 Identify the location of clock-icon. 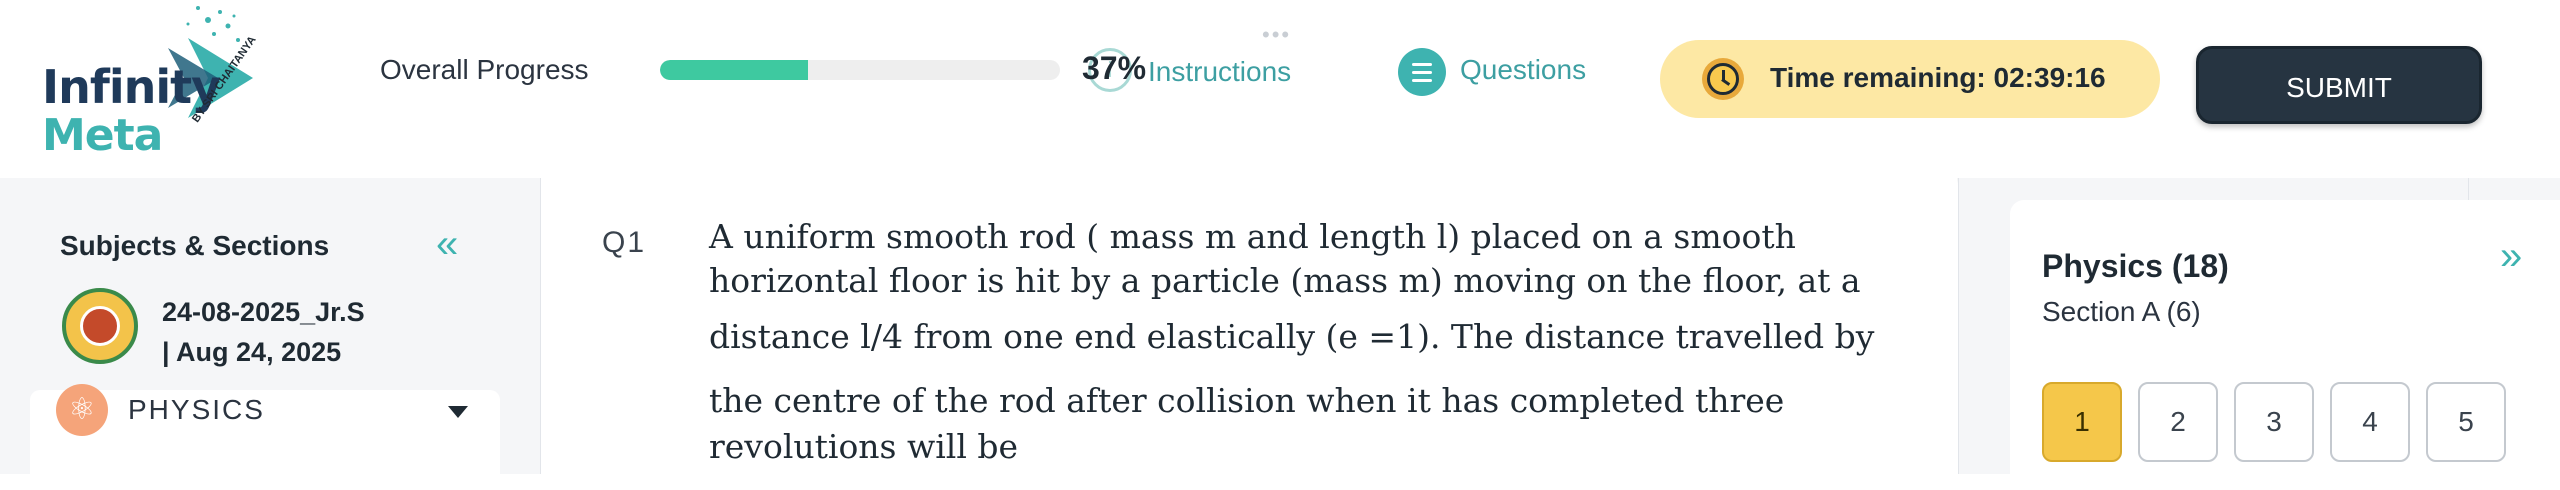
(1723, 79).